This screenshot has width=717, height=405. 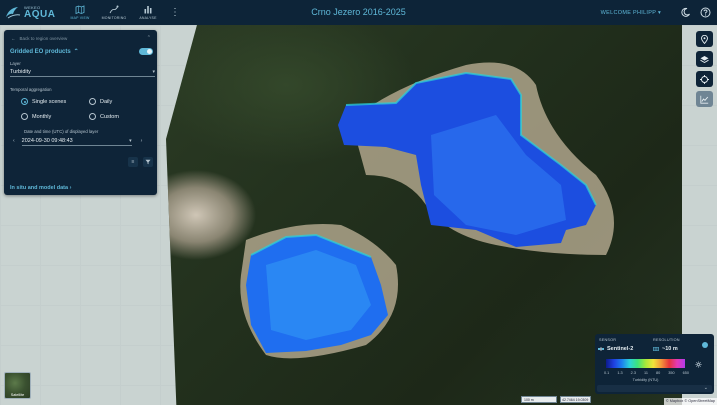 What do you see at coordinates (42, 116) in the screenshot?
I see `radio-label: Monthly` at bounding box center [42, 116].